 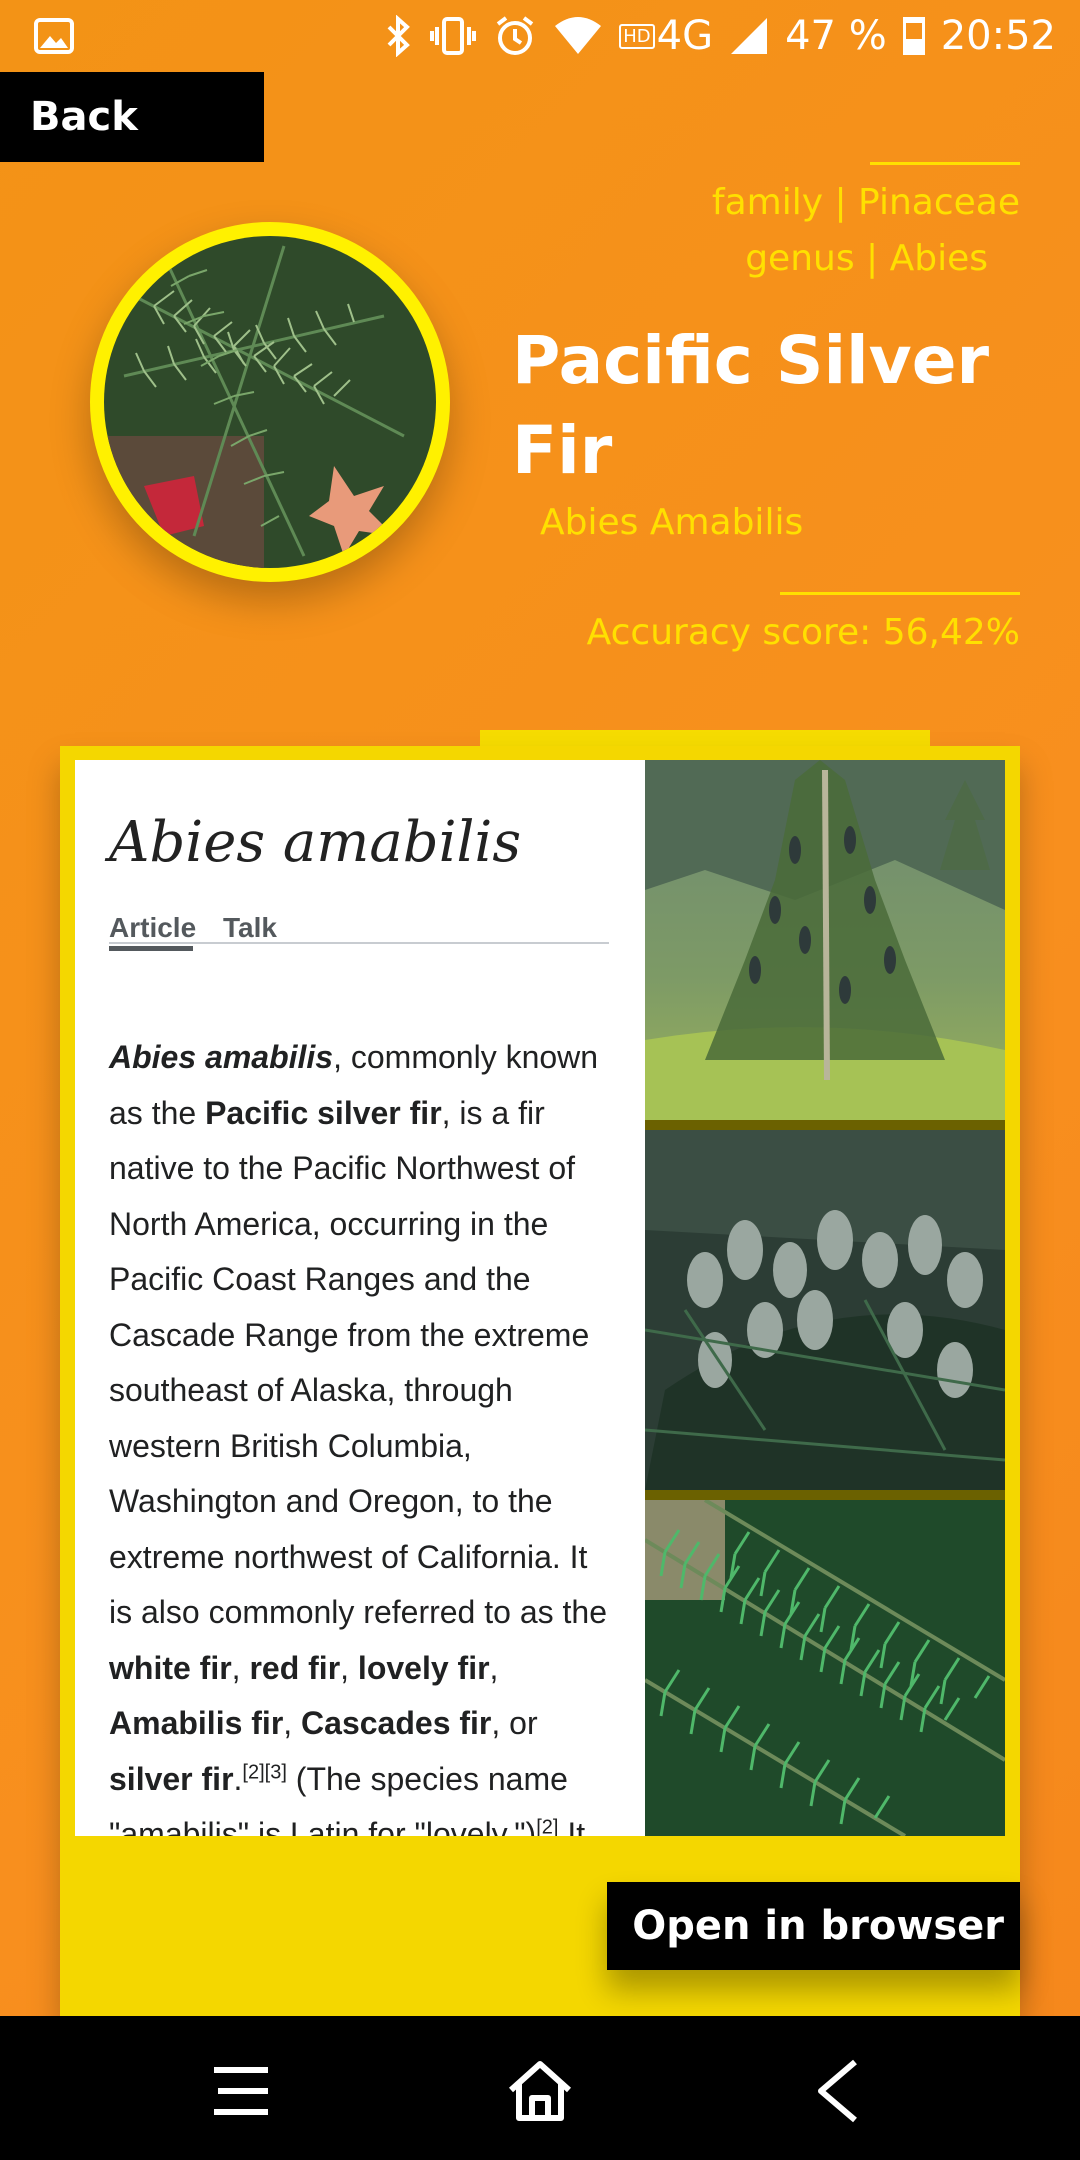 What do you see at coordinates (171, 1778) in the screenshot?
I see `alt-name: silver fir` at bounding box center [171, 1778].